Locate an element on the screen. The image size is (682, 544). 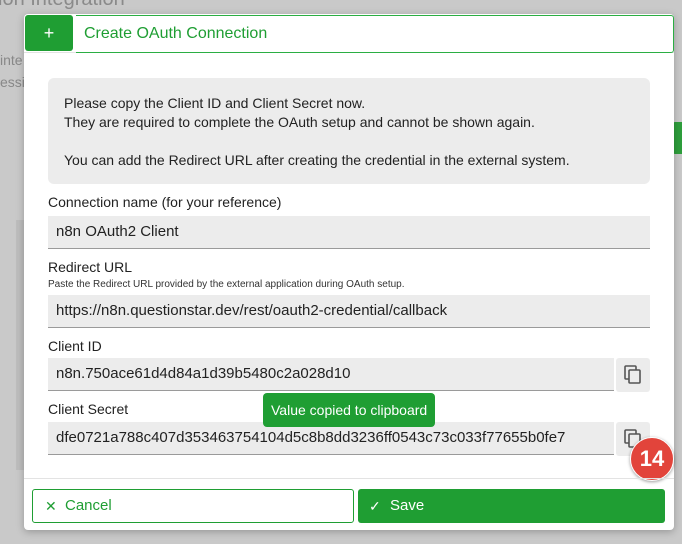
background-text: inte is located at coordinates (11, 60).